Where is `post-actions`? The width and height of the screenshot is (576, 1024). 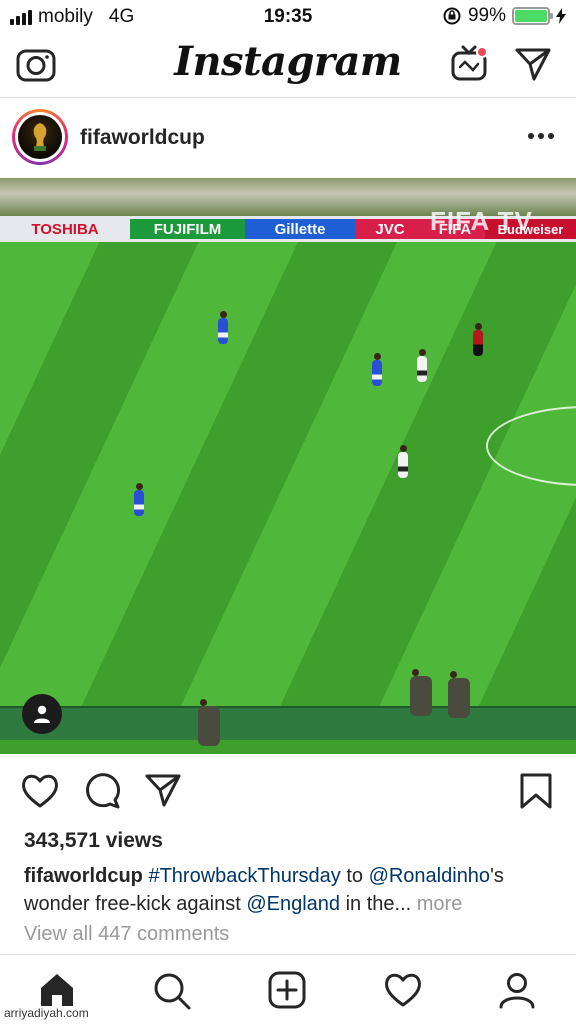
post-actions is located at coordinates (288, 792).